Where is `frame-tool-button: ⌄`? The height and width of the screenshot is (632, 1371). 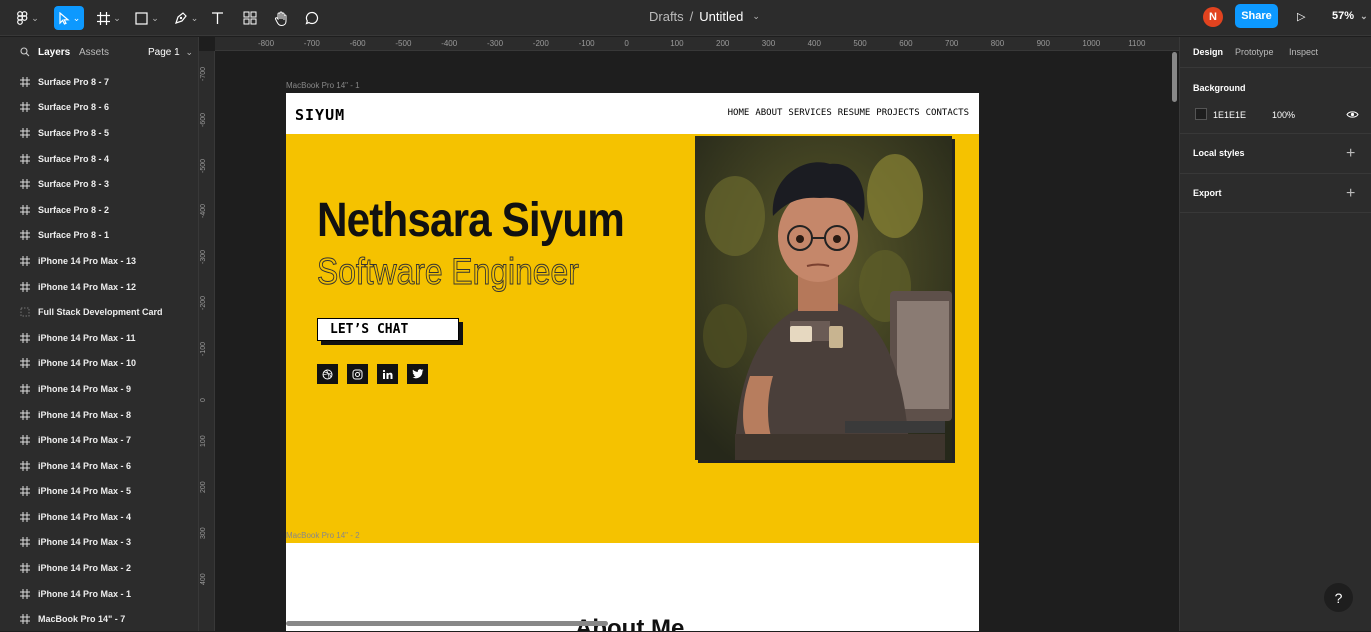
frame-tool-button: ⌄ is located at coordinates (109, 18).